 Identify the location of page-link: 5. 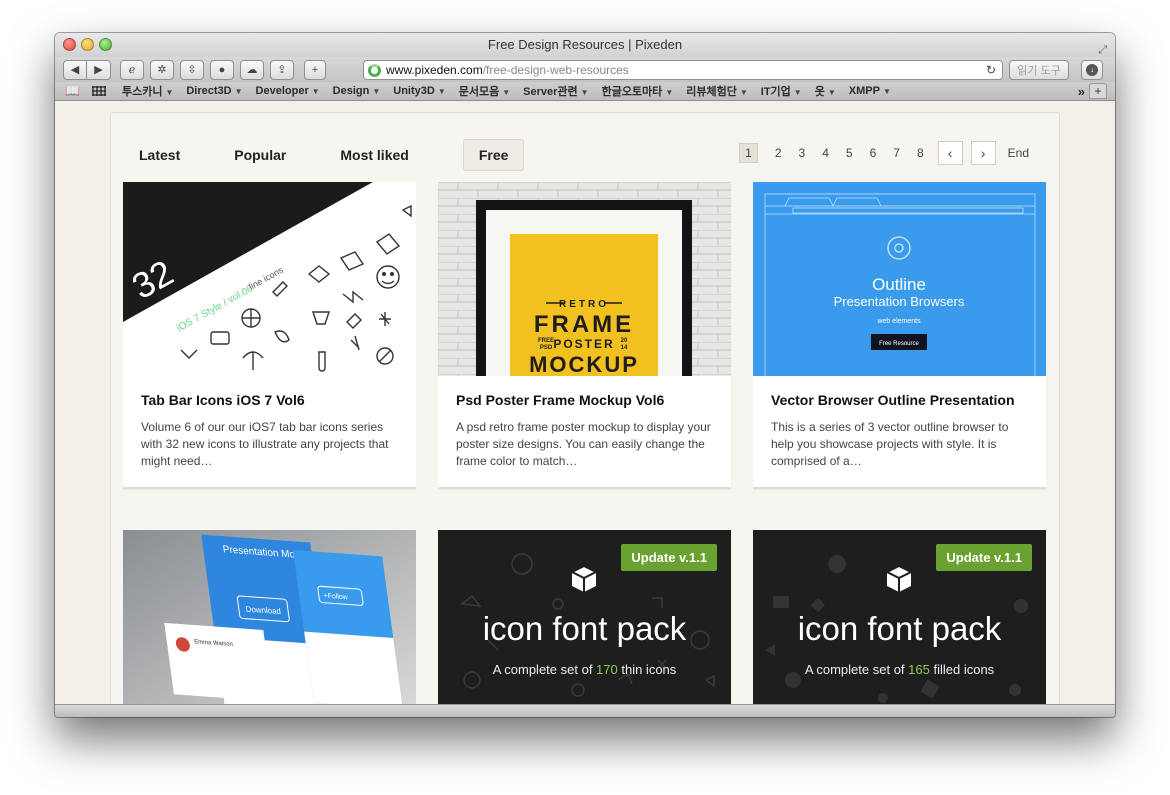
(849, 153).